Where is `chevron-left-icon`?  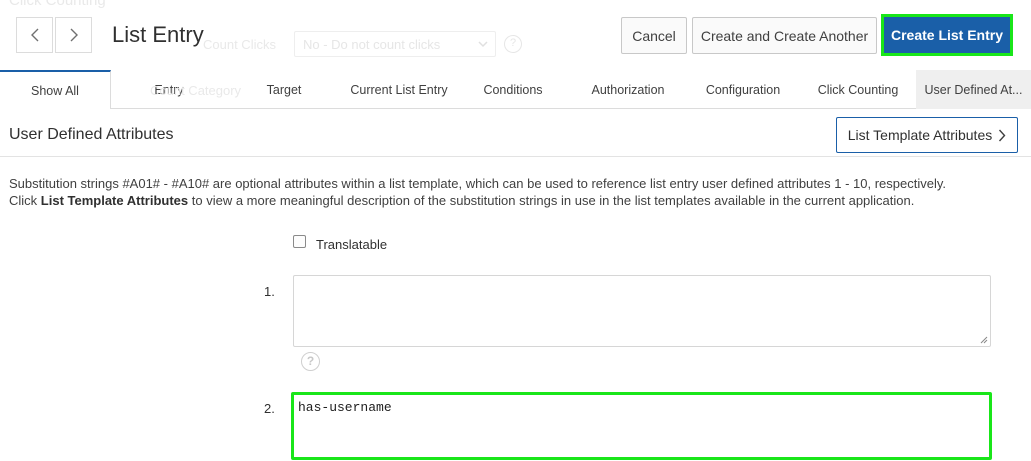
chevron-left-icon is located at coordinates (34, 35).